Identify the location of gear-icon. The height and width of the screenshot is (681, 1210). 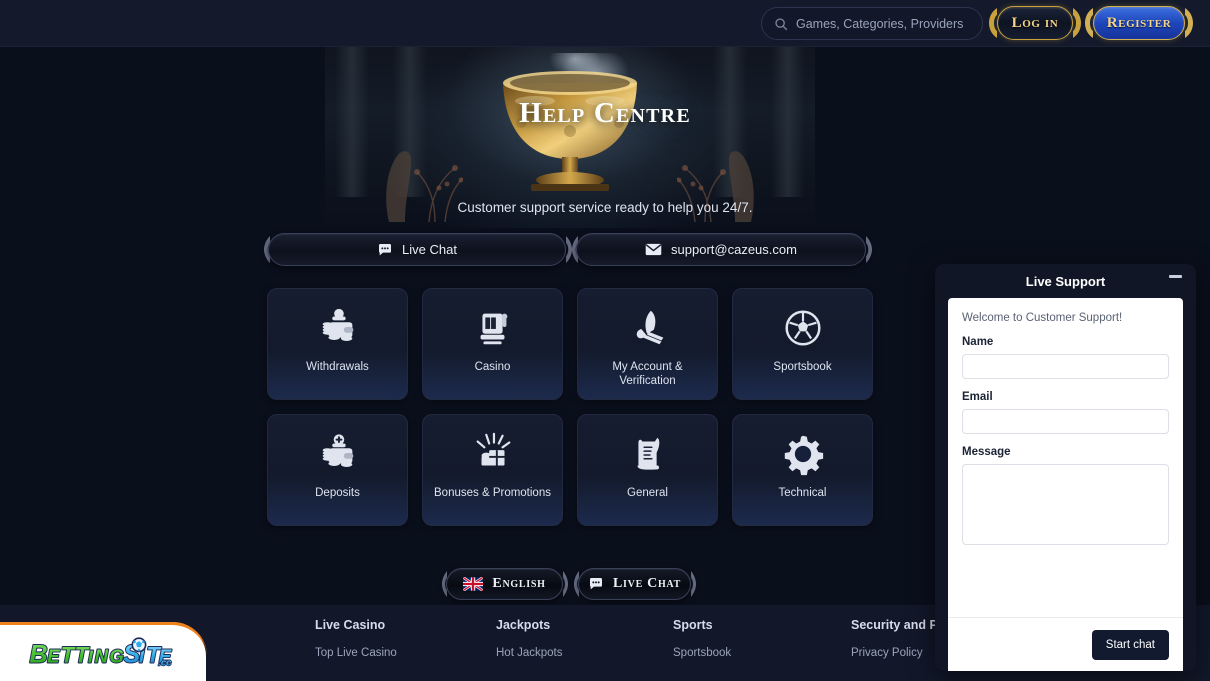
(803, 455).